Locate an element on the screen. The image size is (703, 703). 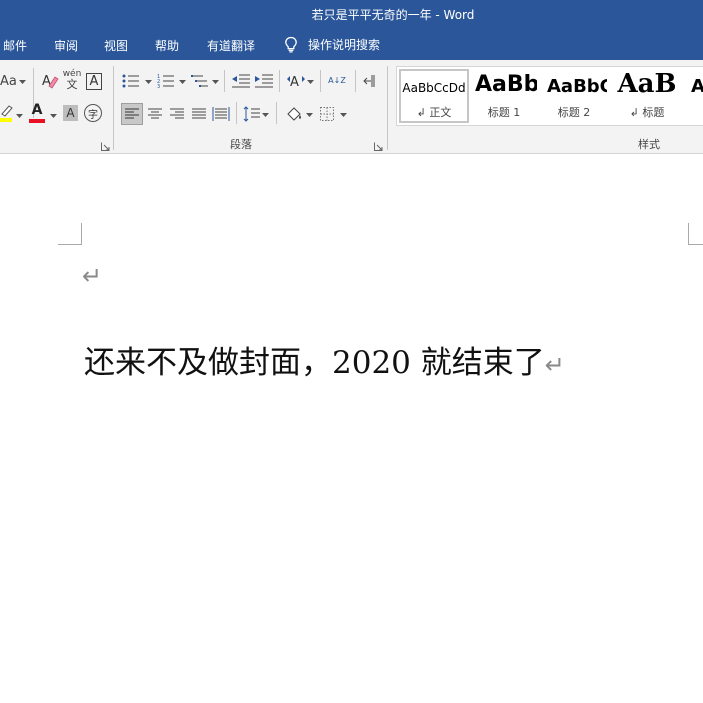
tell-me-search: 操作说明搜索 is located at coordinates (332, 44).